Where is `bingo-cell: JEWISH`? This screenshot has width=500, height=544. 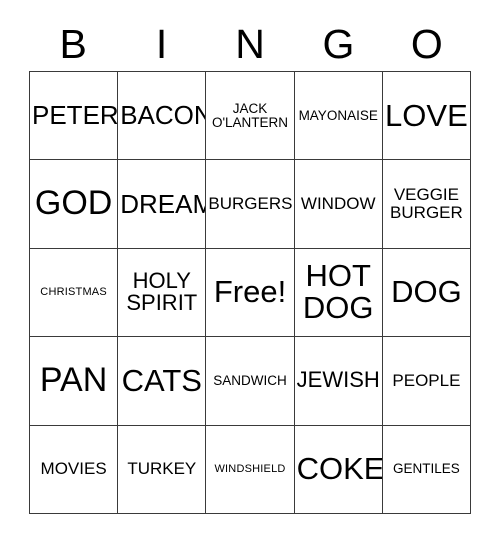
bingo-cell: JEWISH is located at coordinates (338, 381).